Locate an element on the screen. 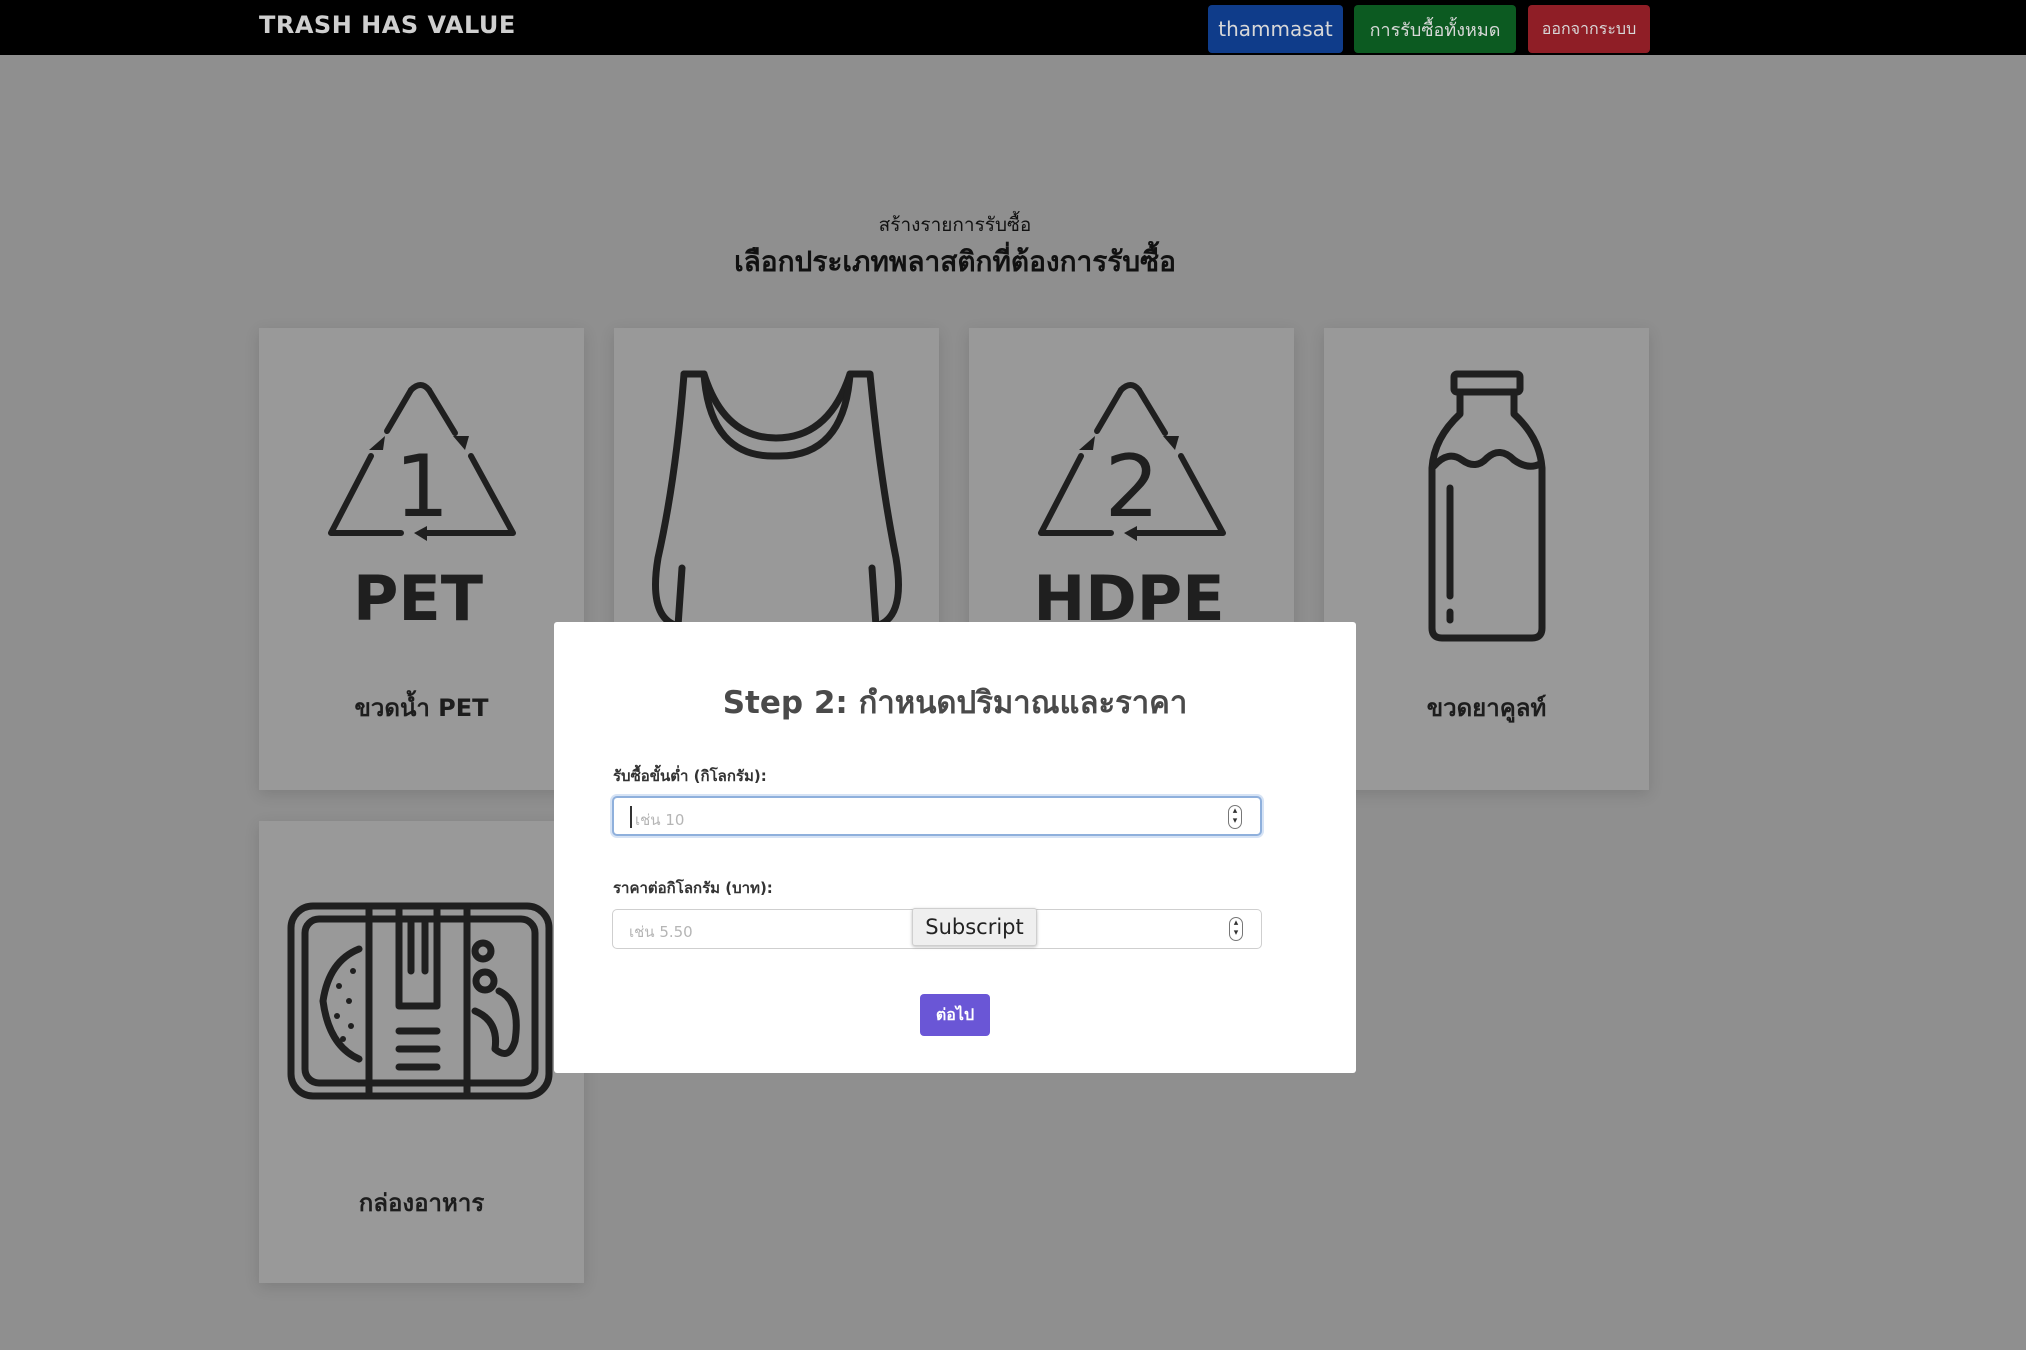 The height and width of the screenshot is (1350, 2026). tooltip: Subscript is located at coordinates (974, 927).